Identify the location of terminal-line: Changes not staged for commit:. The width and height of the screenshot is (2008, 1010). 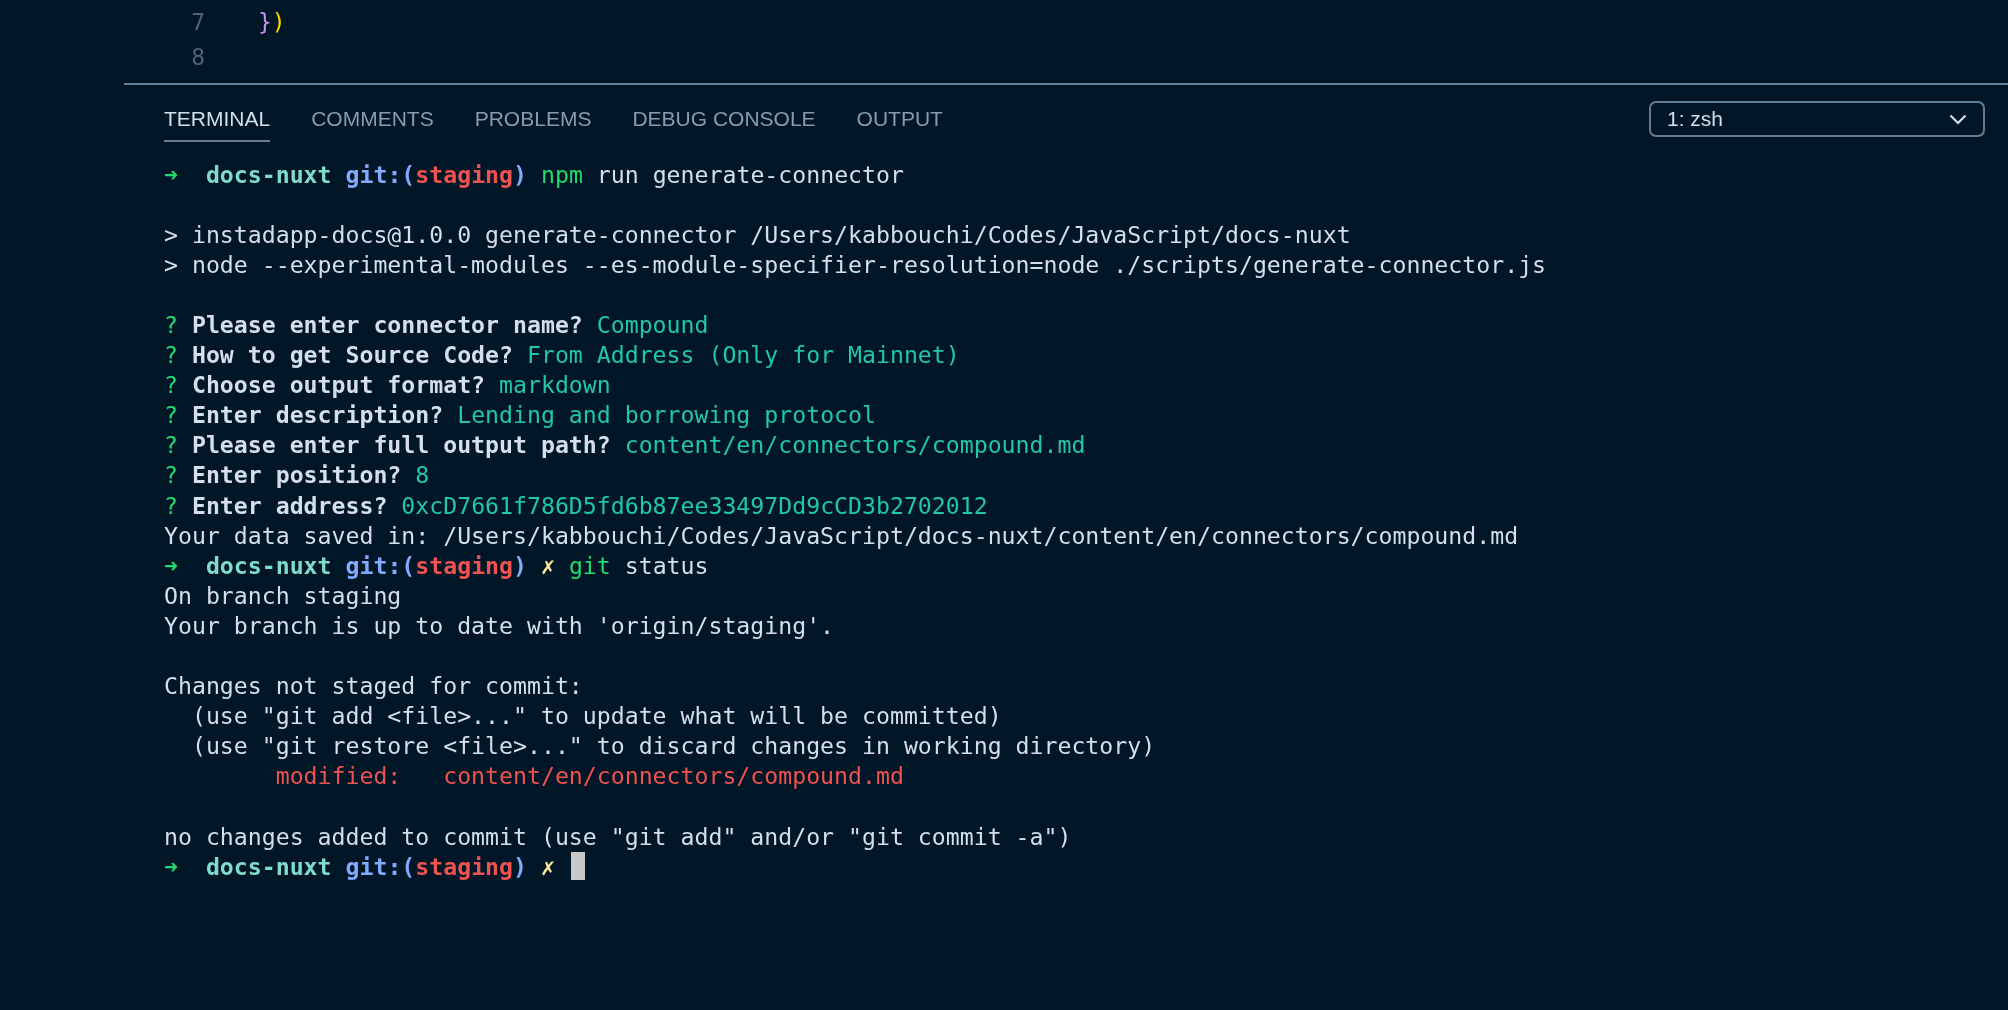
(373, 686).